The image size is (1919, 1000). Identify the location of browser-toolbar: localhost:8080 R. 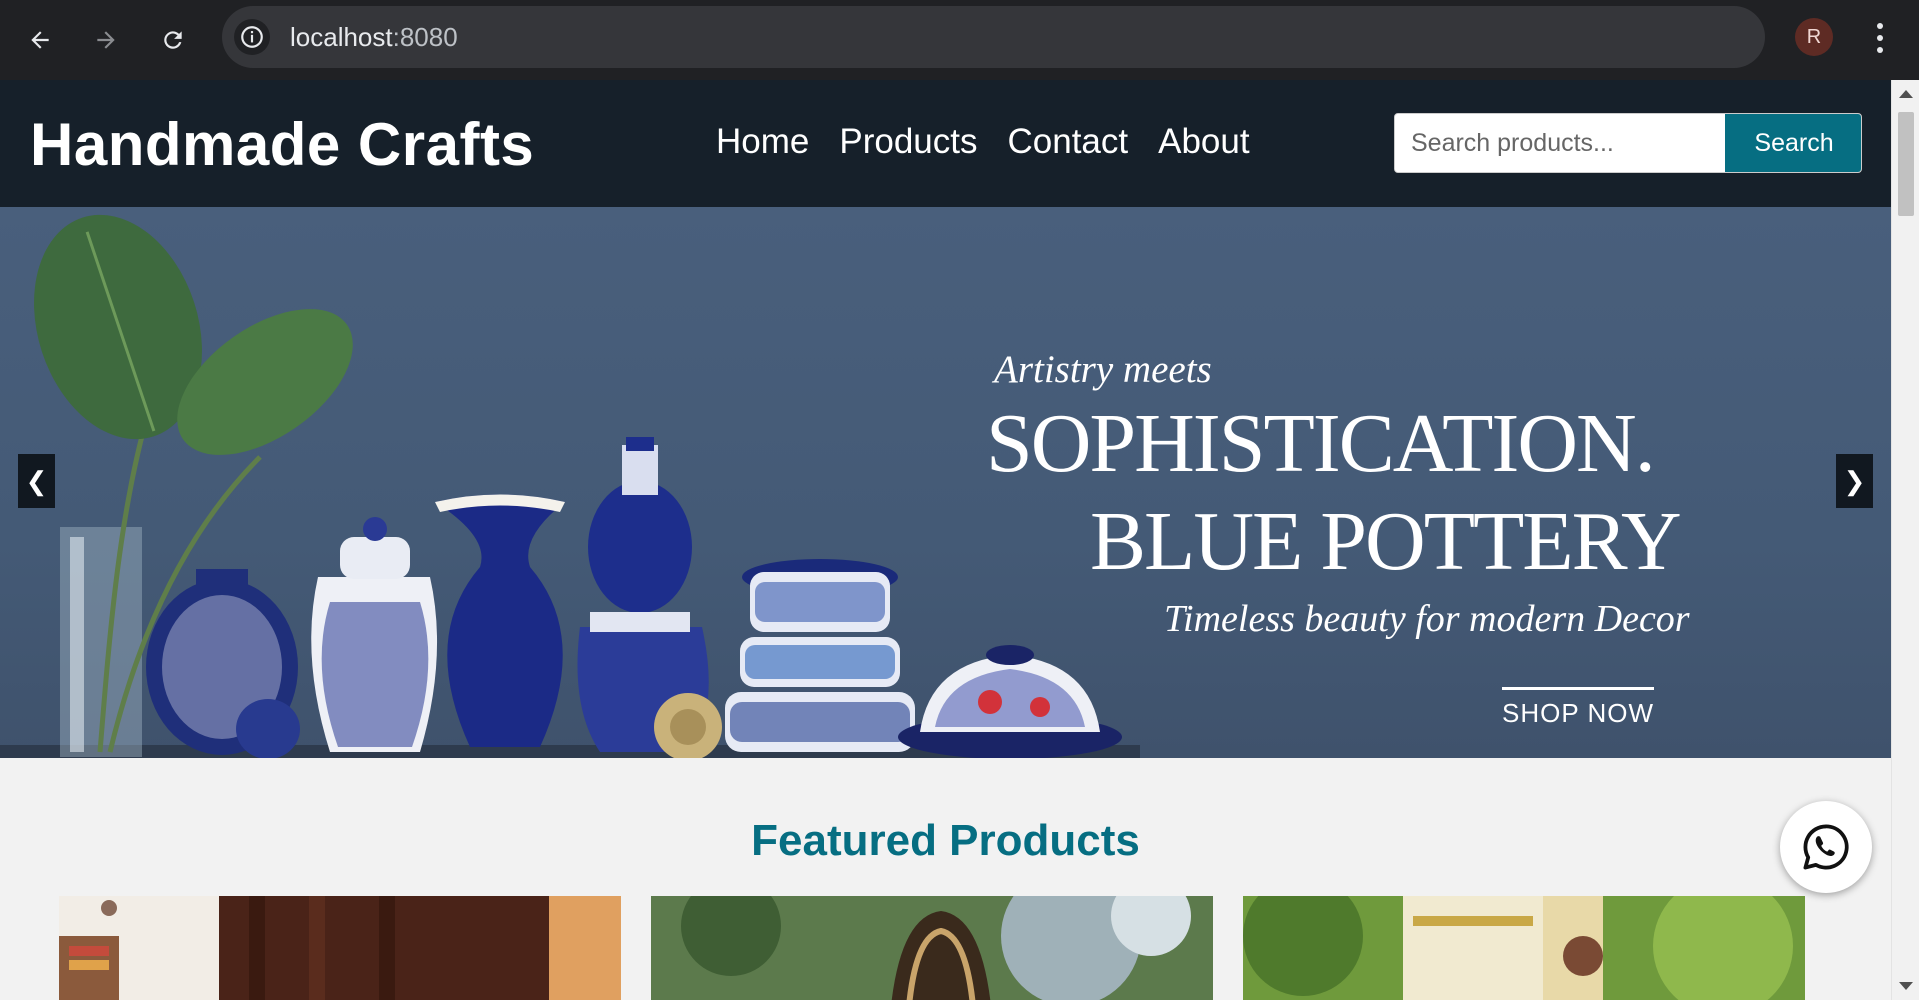
(959, 40).